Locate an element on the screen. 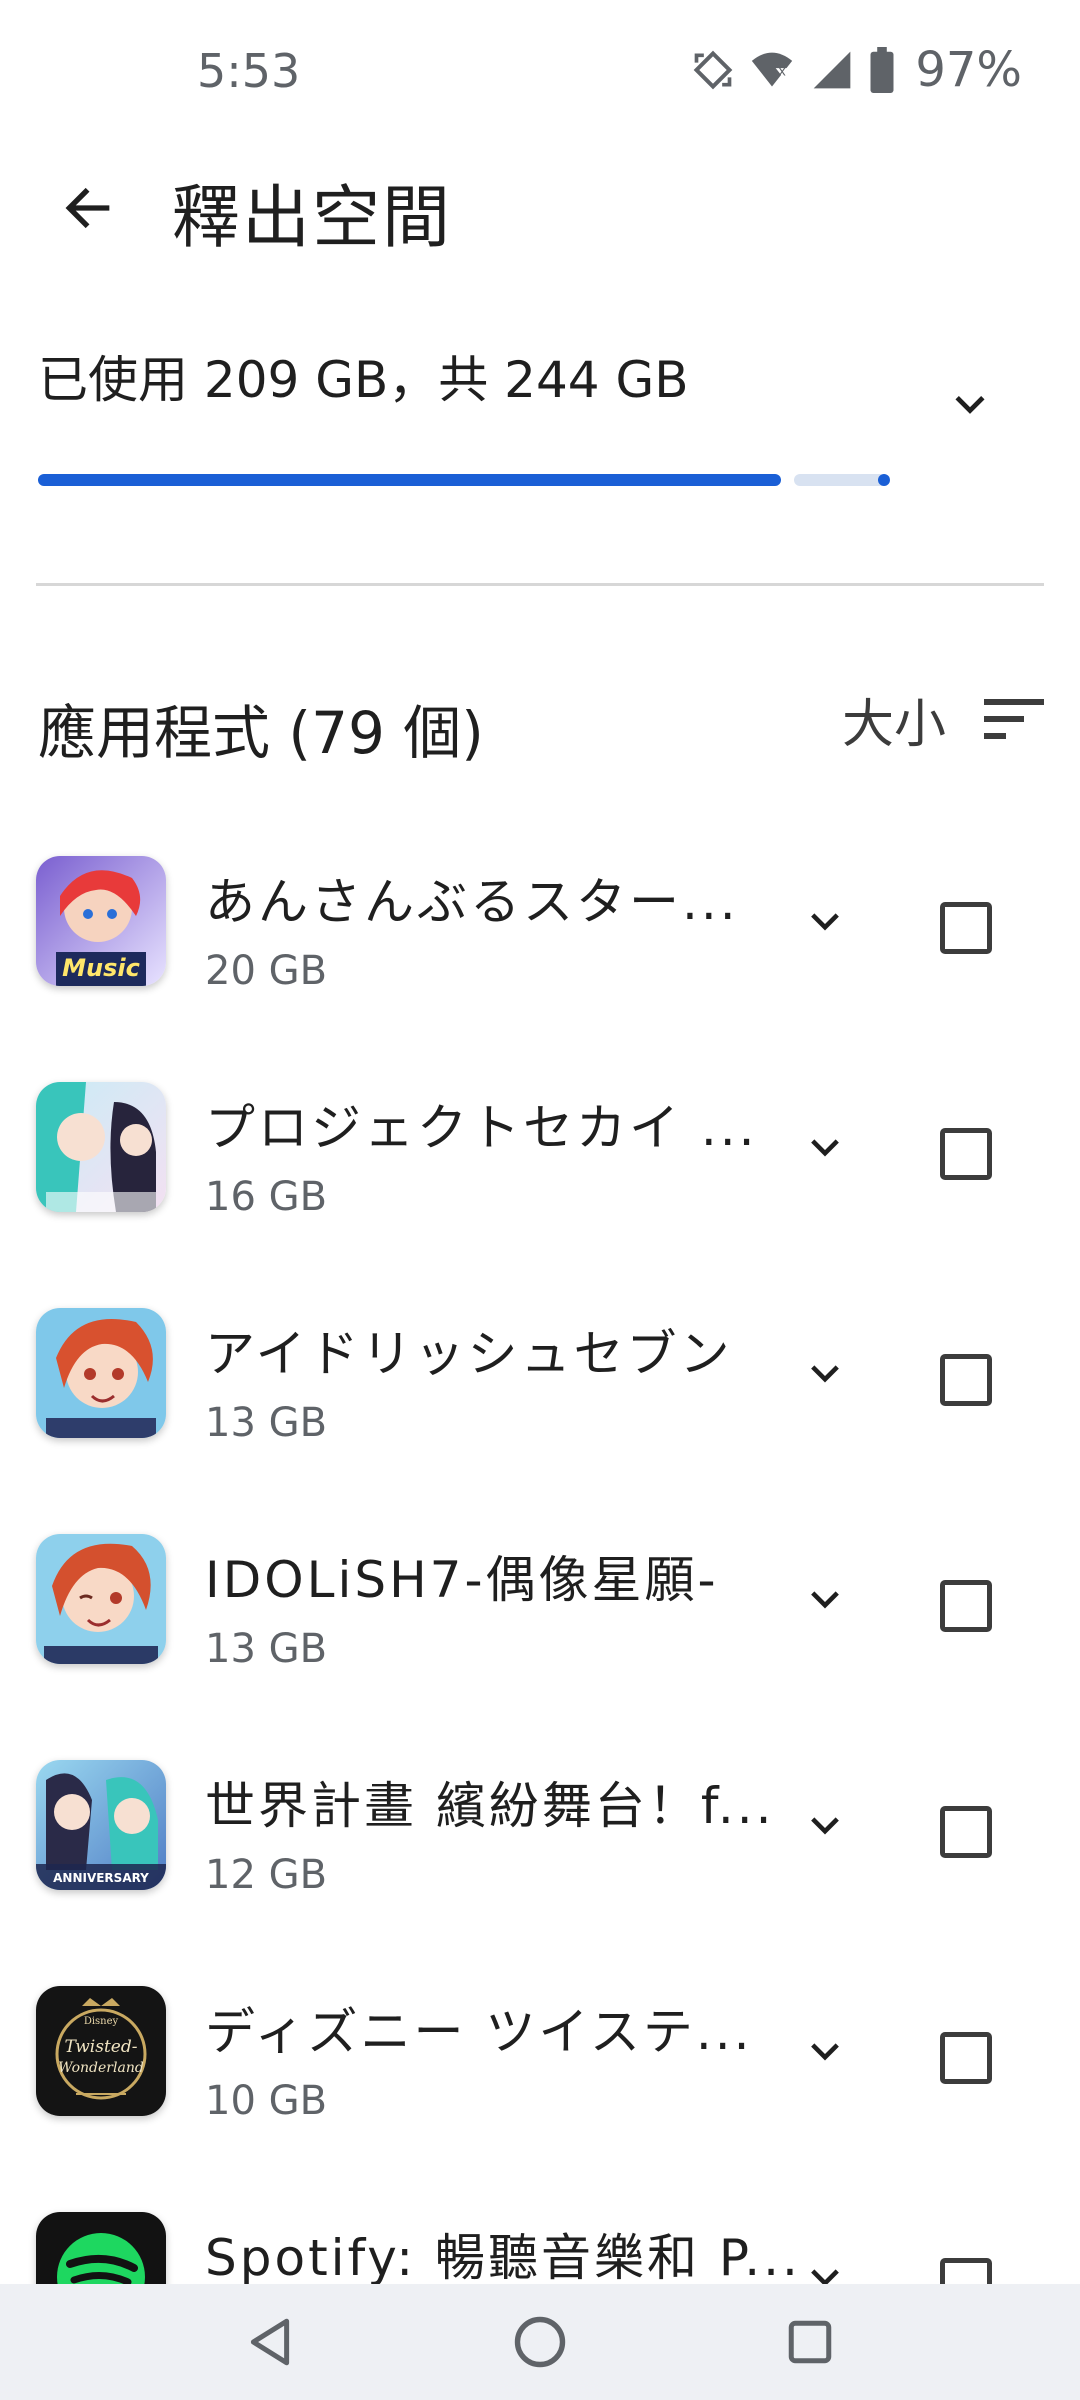 The image size is (1080, 2400). storage-expand-button is located at coordinates (970, 405).